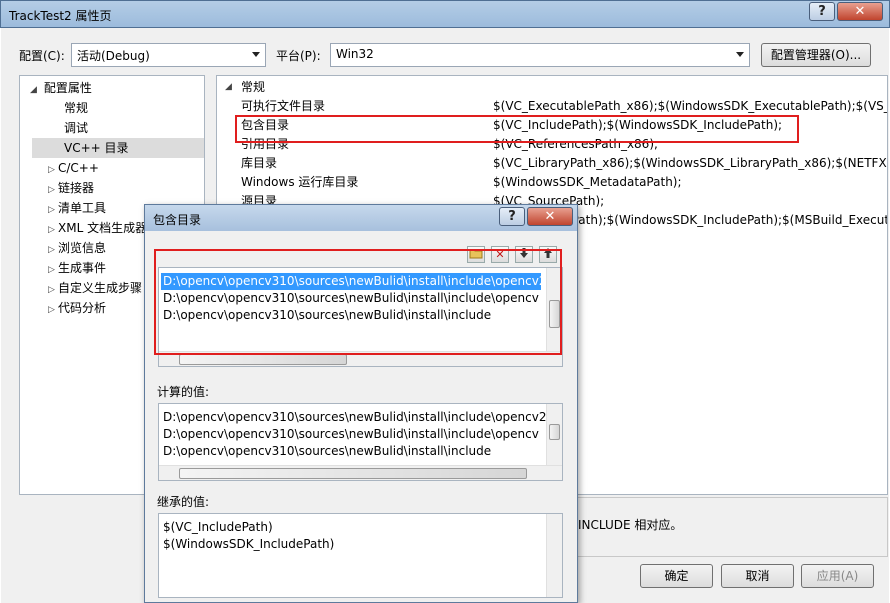 This screenshot has height=603, width=890. I want to click on config-value: 活动(Debug), so click(113, 56).